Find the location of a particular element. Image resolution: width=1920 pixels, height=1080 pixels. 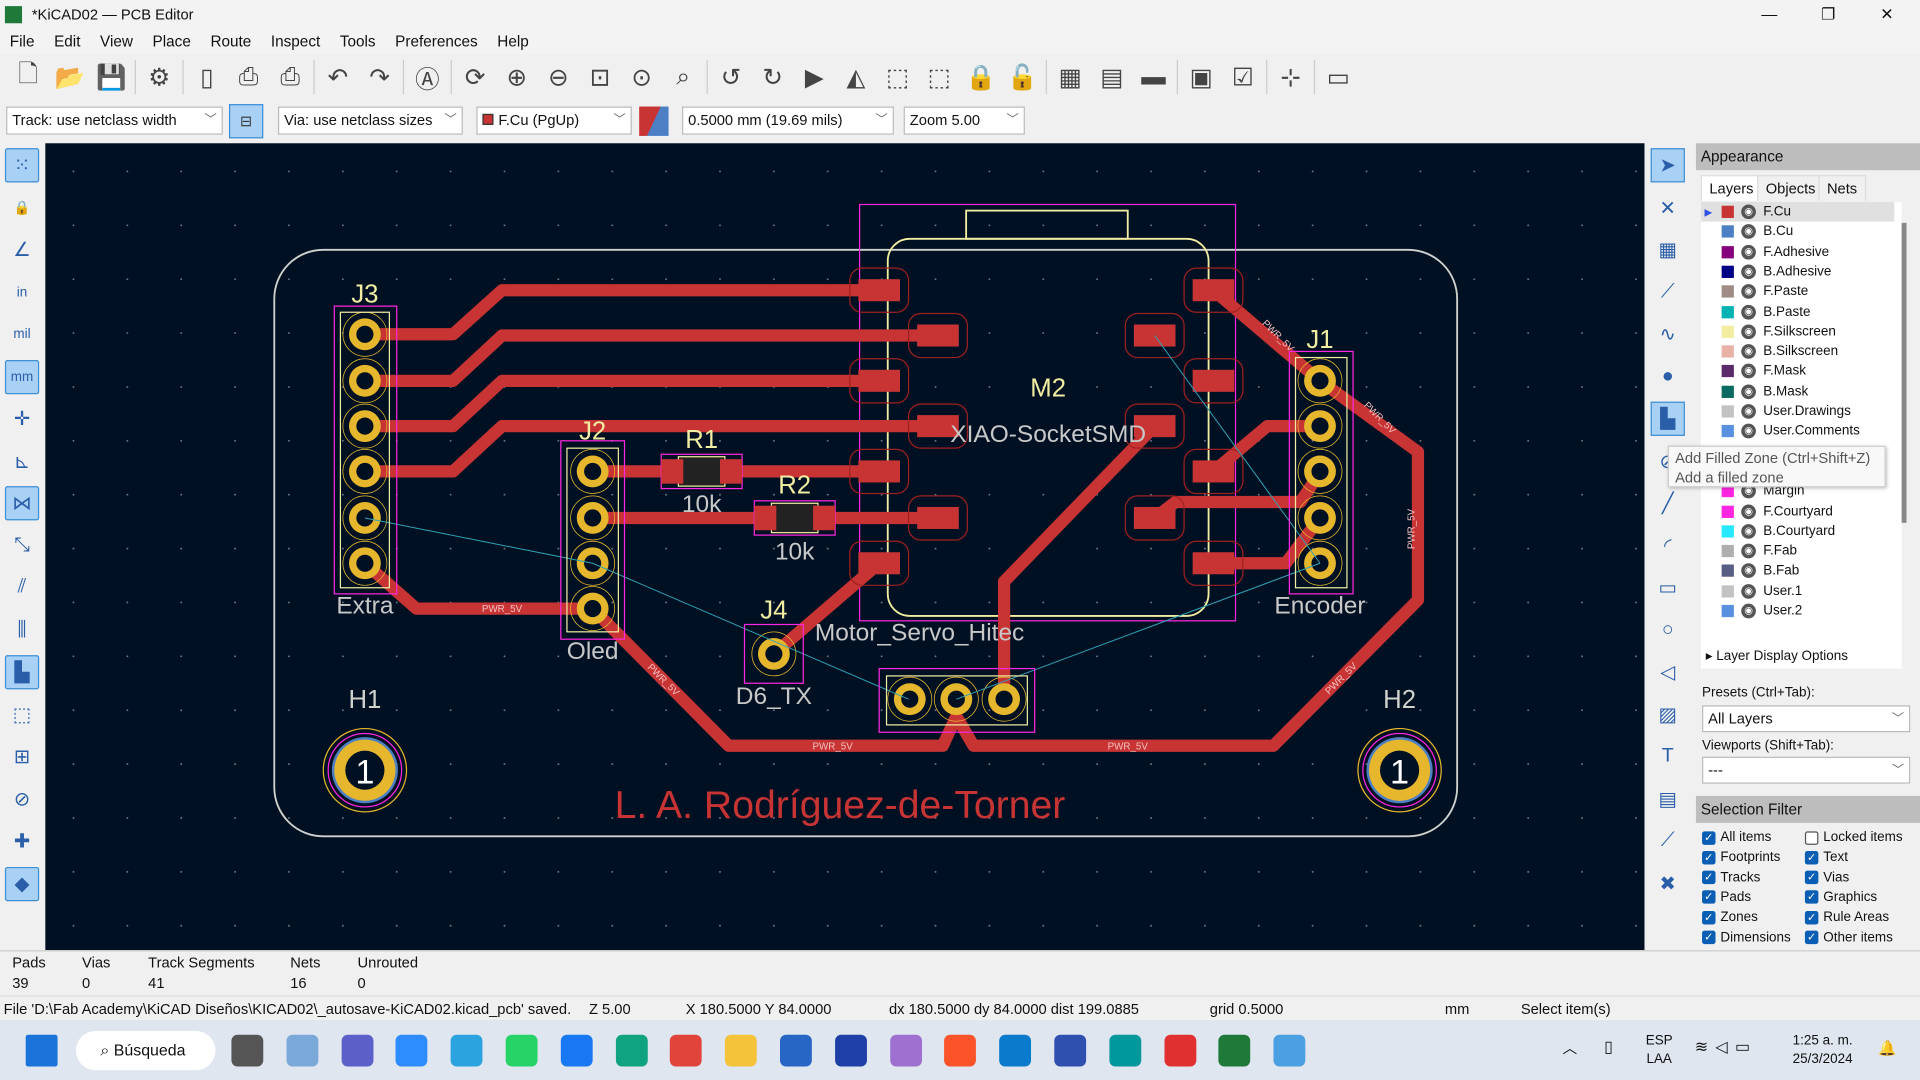

footprint-browser-button: ▬ is located at coordinates (1153, 77).